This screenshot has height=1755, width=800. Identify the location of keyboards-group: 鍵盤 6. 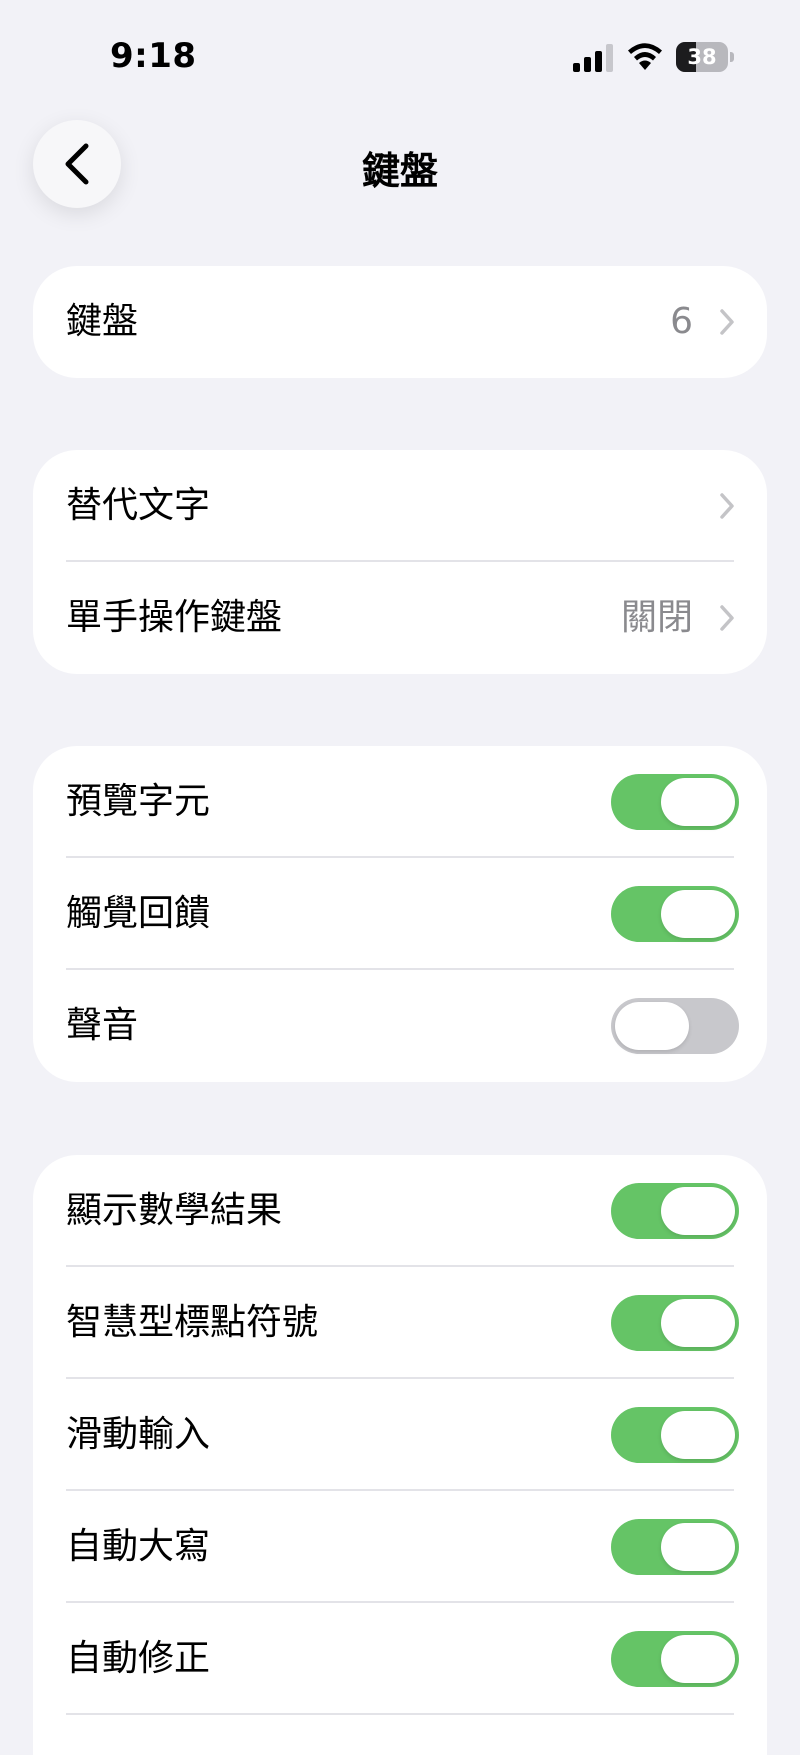
(400, 322).